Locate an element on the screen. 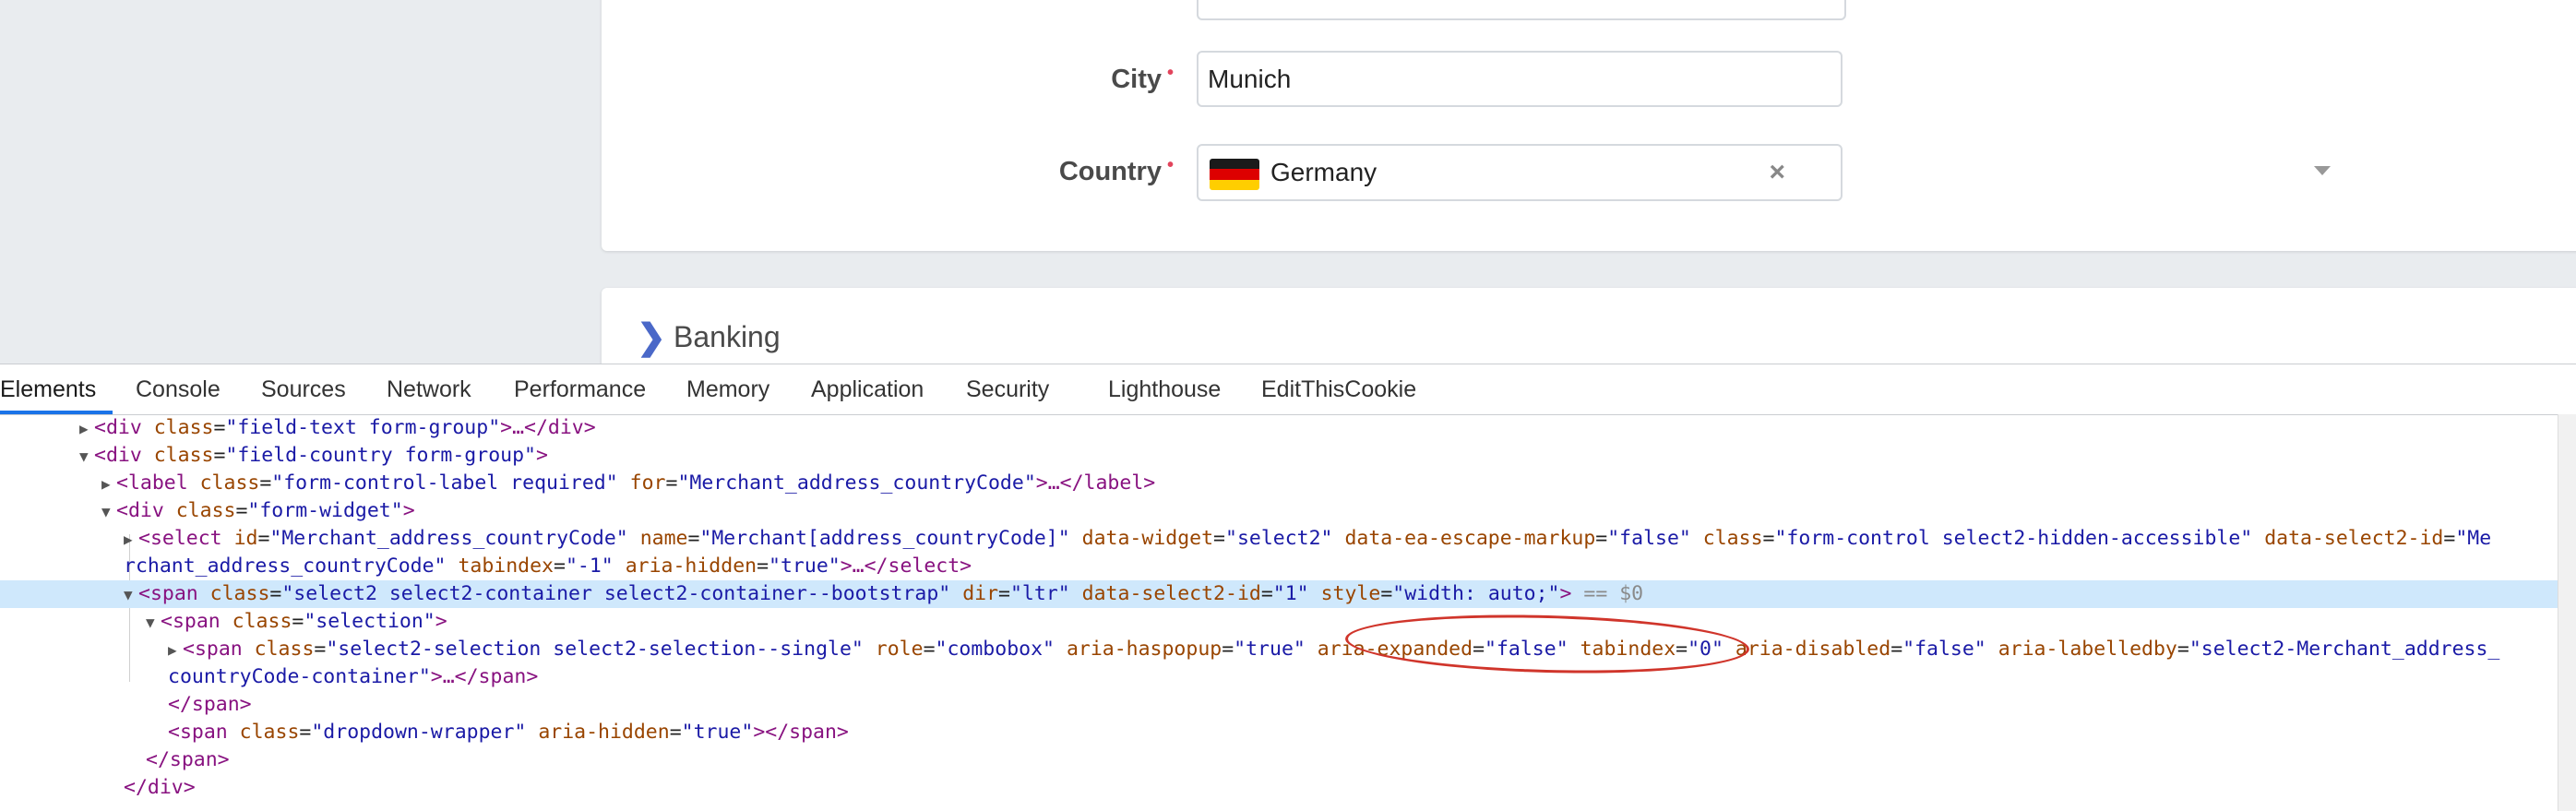  tree-node-div-close: </div> is located at coordinates (1279, 788).